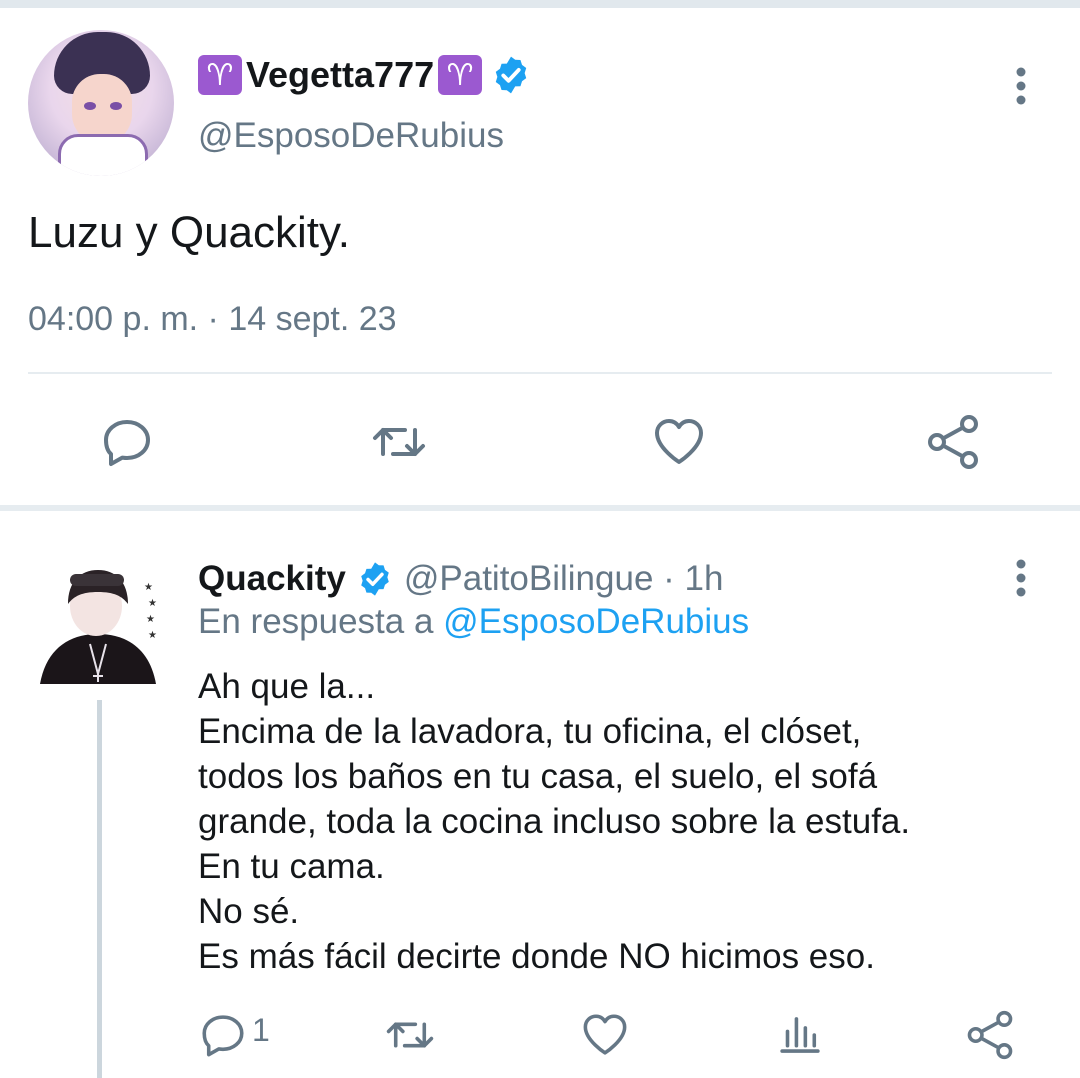 This screenshot has height=1078, width=1080. Describe the element at coordinates (261, 1030) in the screenshot. I see `reply-count: 1` at that location.